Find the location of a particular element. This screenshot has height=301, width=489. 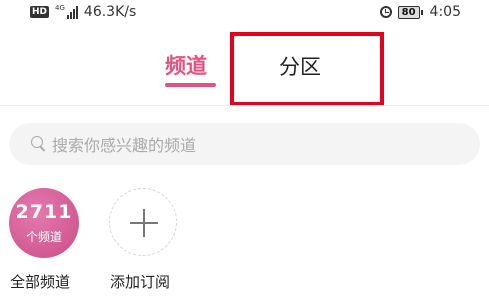

search-bar is located at coordinates (244, 145).